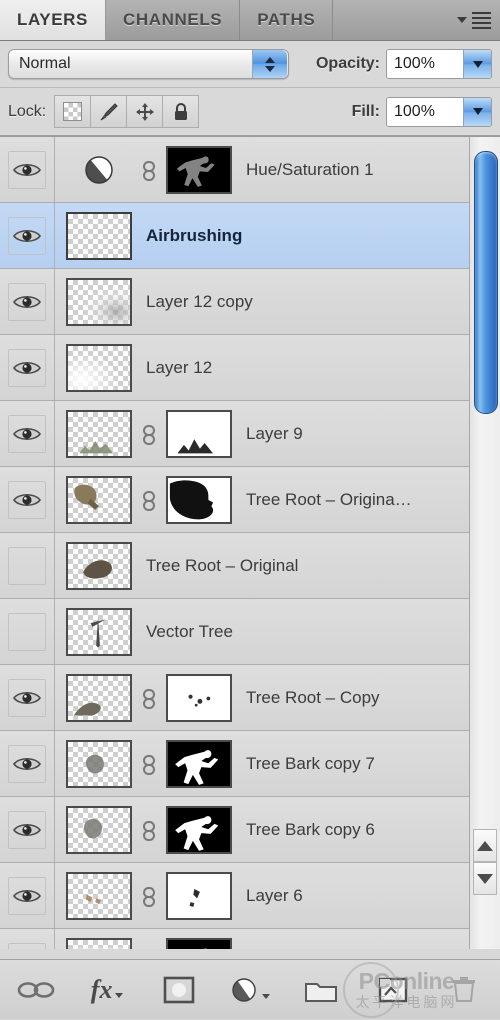 This screenshot has height=1020, width=500. What do you see at coordinates (486, 282) in the screenshot?
I see `scrollbar-thumb` at bounding box center [486, 282].